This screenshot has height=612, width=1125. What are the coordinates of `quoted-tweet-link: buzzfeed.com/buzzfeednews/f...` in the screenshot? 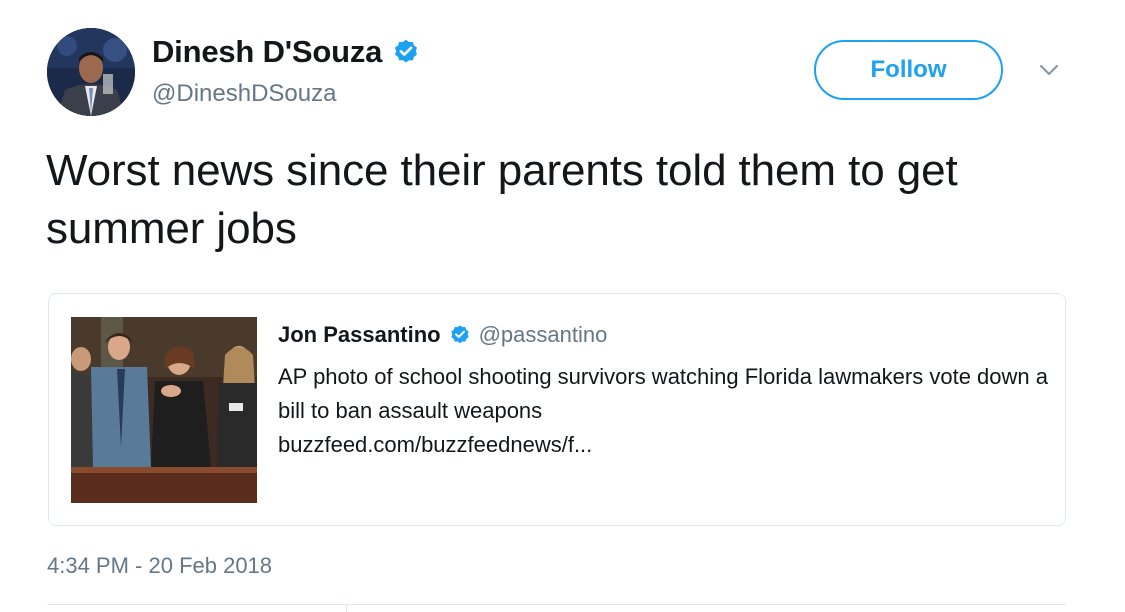 It's located at (663, 445).